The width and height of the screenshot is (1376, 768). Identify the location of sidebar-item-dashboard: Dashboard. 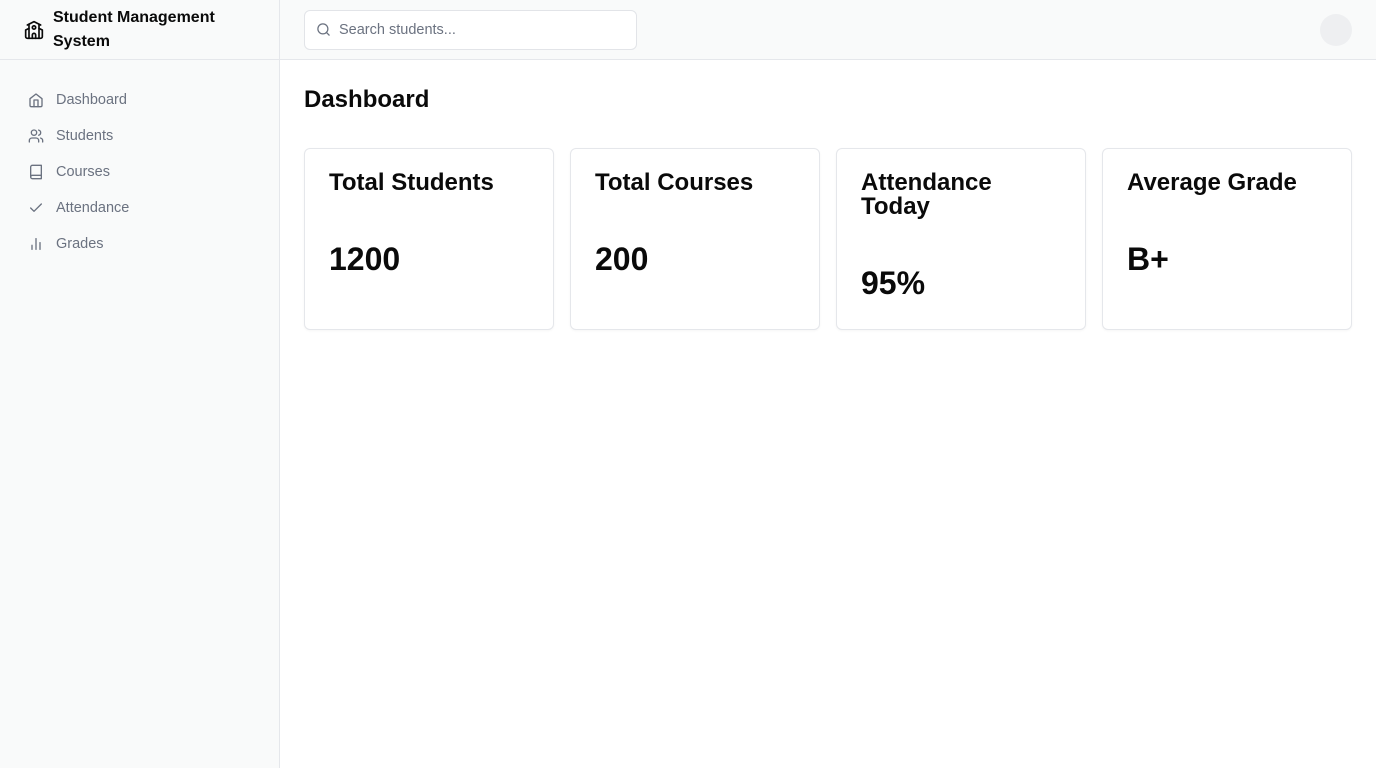
(139, 100).